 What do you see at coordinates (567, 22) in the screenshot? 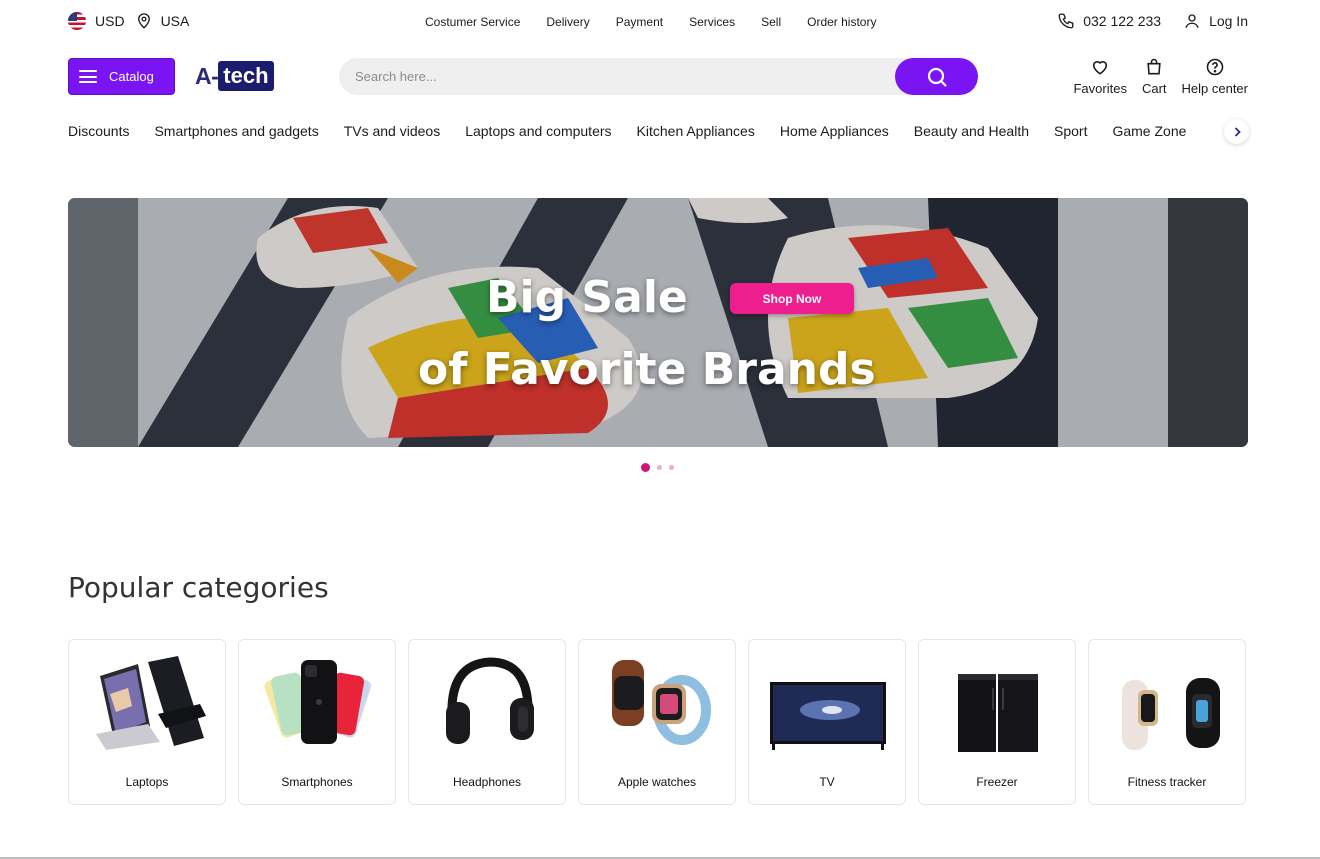
I see `link-delivery: Delivery` at bounding box center [567, 22].